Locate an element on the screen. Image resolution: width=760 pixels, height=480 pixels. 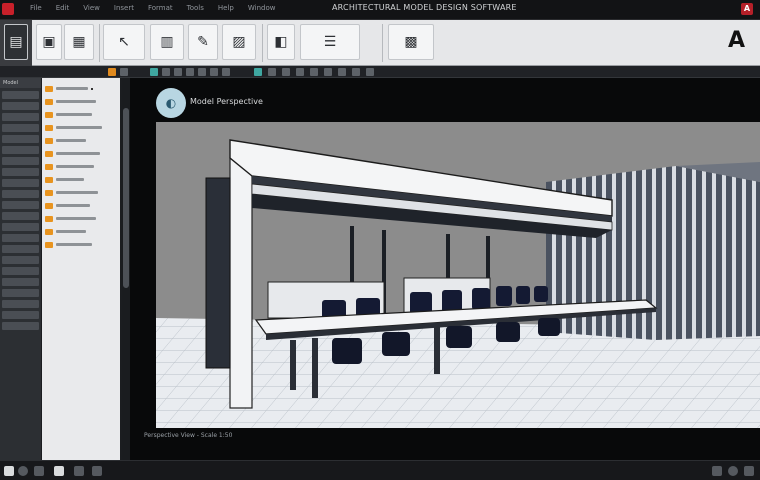
brand-mark: A is located at coordinates (737, 40).